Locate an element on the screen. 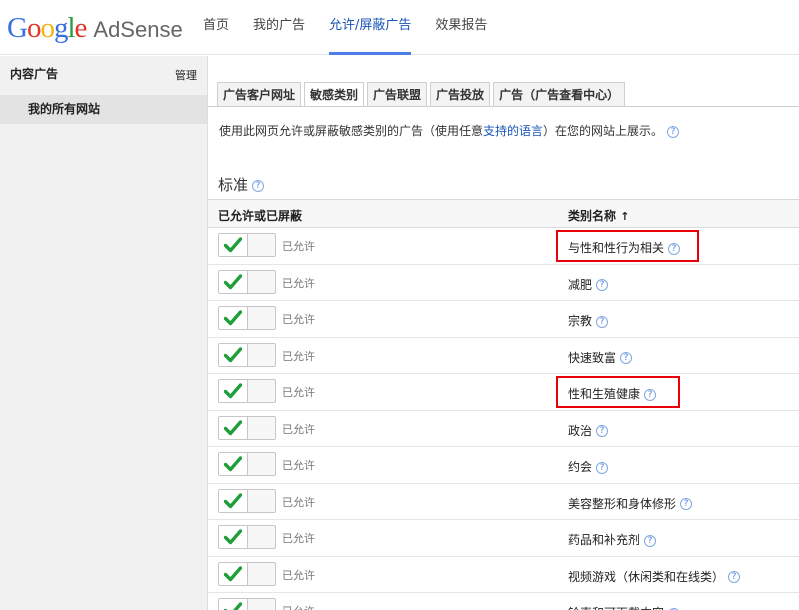  table-row: 已允许 政治? is located at coordinates (503, 429).